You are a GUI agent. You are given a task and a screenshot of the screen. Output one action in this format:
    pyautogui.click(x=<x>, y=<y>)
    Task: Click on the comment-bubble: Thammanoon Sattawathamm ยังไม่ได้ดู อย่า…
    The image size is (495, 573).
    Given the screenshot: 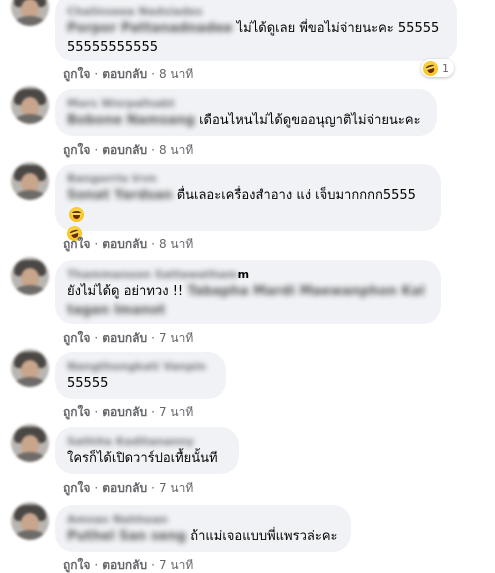 What is the action you would take?
    pyautogui.click(x=248, y=292)
    